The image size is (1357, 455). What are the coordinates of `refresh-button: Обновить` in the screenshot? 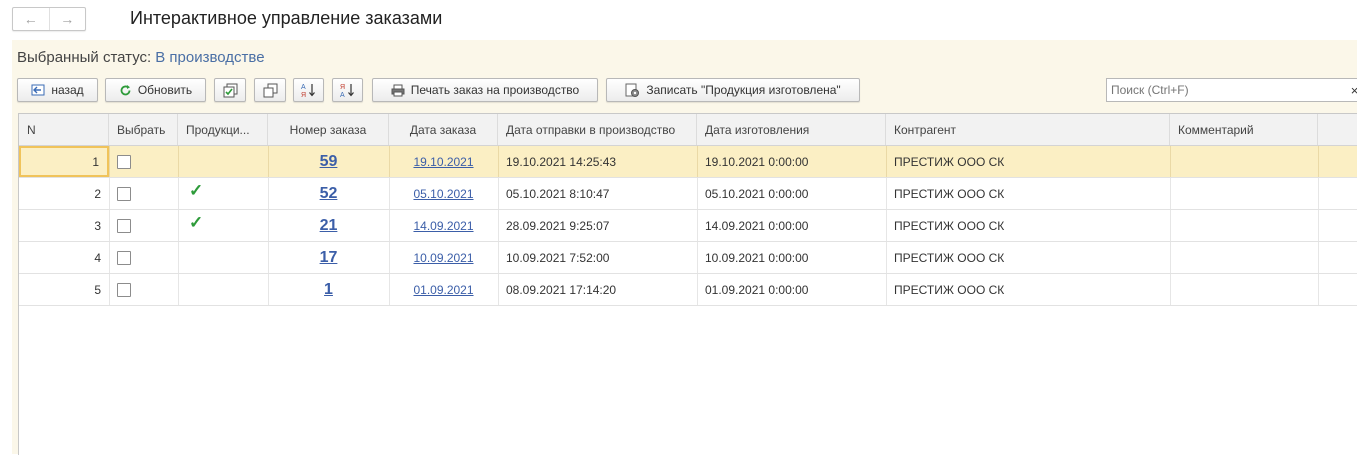 It's located at (155, 90).